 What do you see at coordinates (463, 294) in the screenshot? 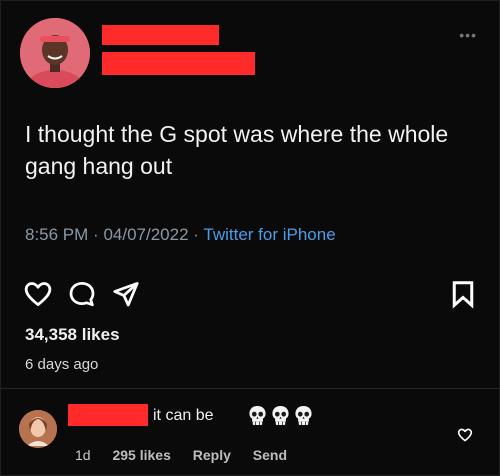
I see `bookmark-icon` at bounding box center [463, 294].